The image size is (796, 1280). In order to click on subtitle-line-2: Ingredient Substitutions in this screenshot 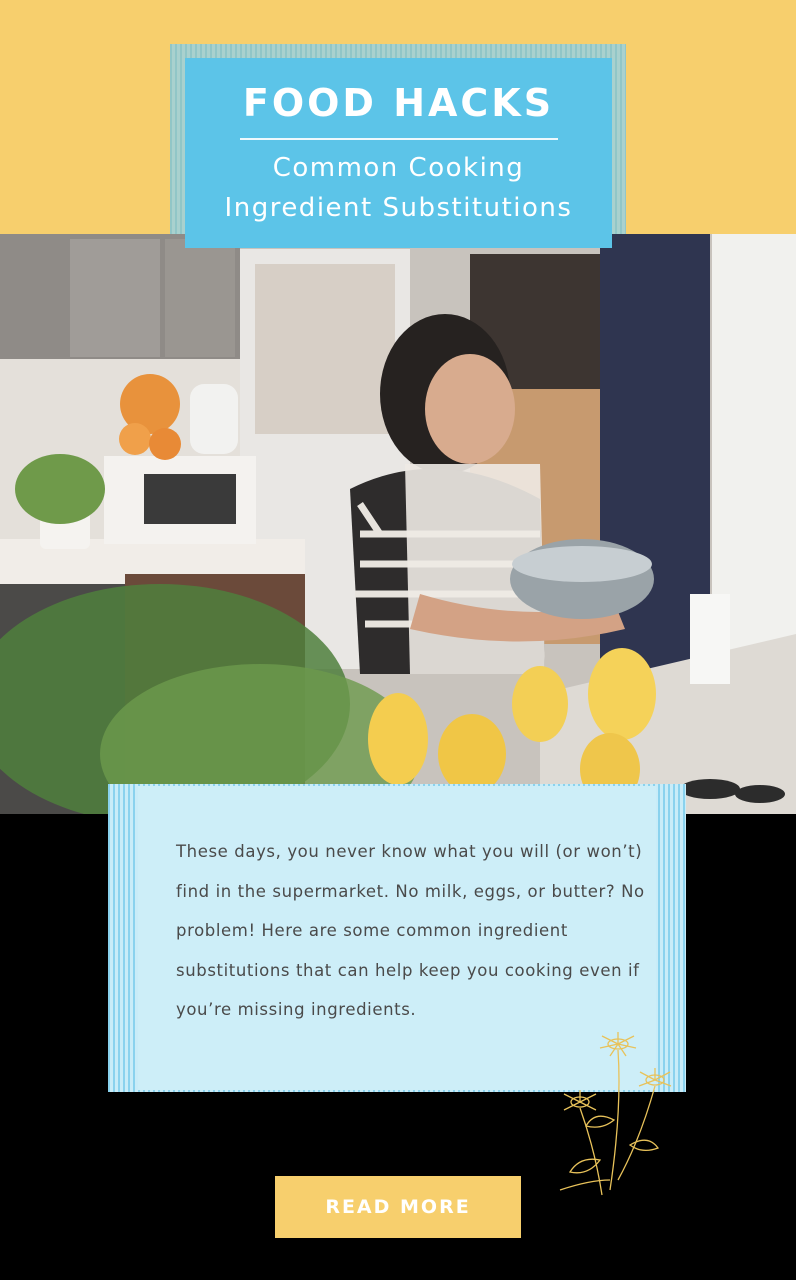, I will do `click(398, 208)`.